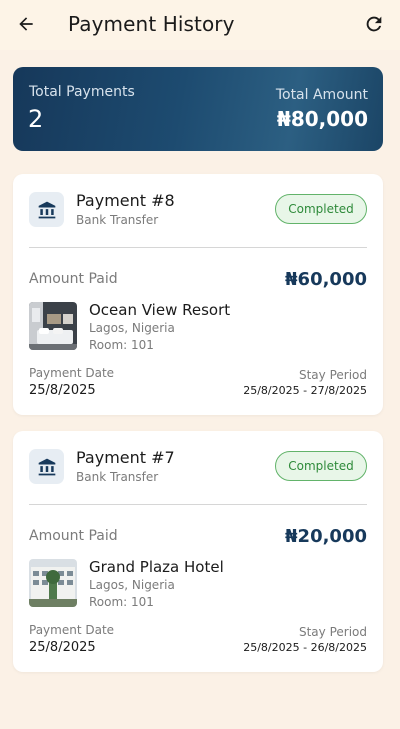 The height and width of the screenshot is (729, 400). I want to click on arrow-left-icon, so click(26, 24).